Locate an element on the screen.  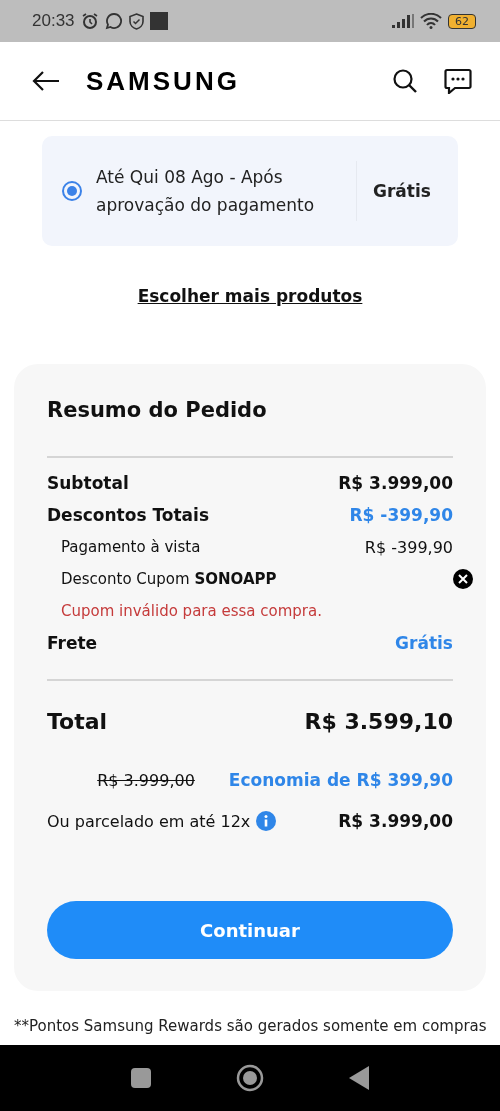
savings-text: Economia de R$ 399,90 is located at coordinates (340, 780).